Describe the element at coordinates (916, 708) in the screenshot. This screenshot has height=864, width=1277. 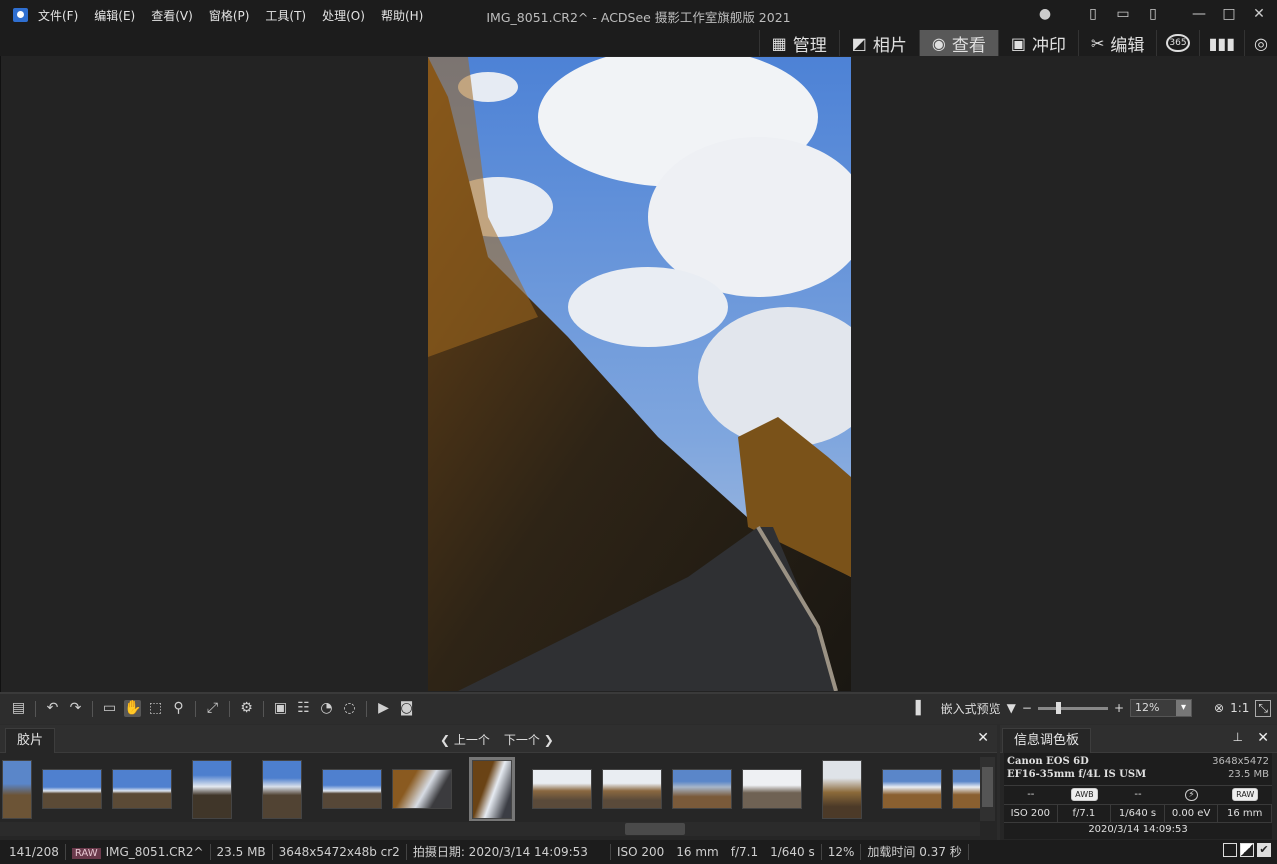
I see `compare-toggle-icon: ▐` at that location.